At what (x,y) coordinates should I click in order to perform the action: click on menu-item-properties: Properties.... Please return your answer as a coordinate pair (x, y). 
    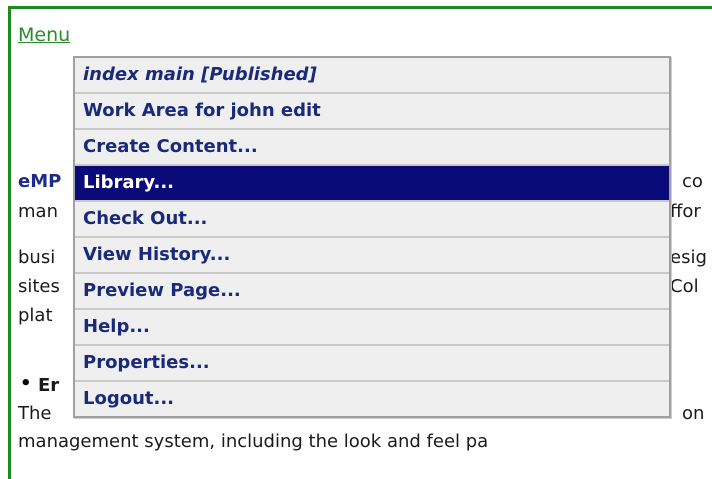
    Looking at the image, I should click on (372, 364).